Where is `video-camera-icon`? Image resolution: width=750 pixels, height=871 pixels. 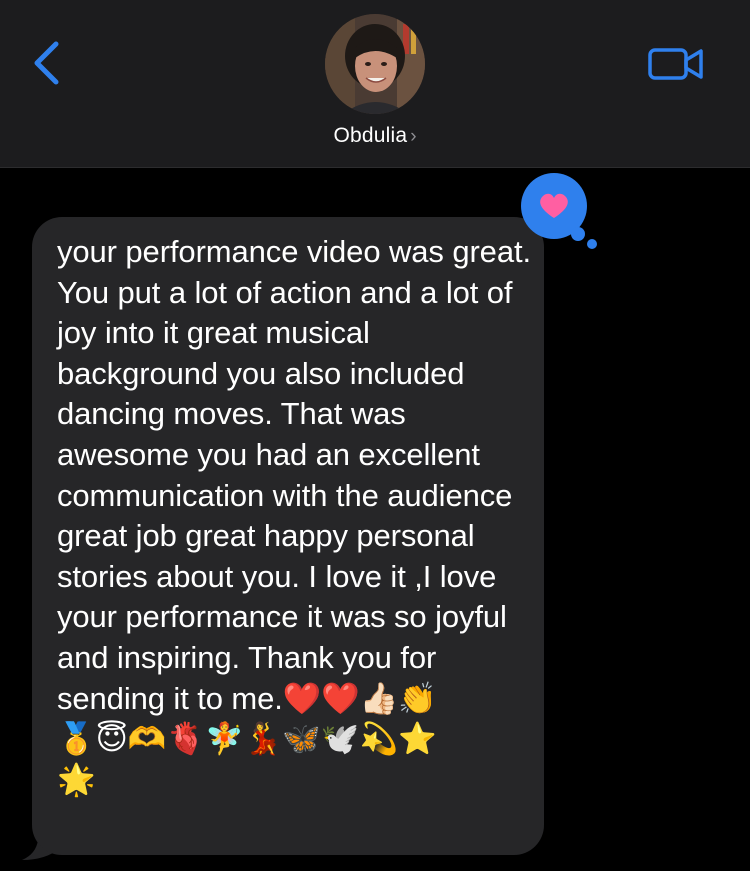
video-camera-icon is located at coordinates (676, 64).